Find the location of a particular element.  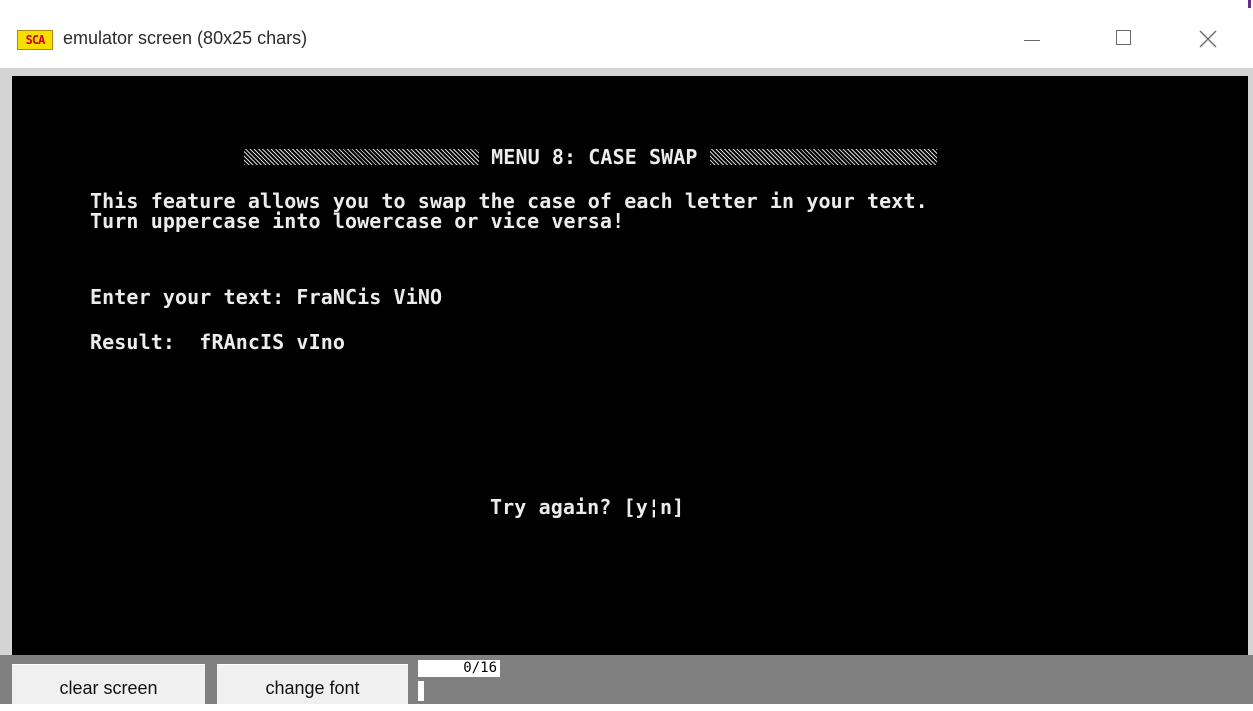

window-accent is located at coordinates (1249, 4).